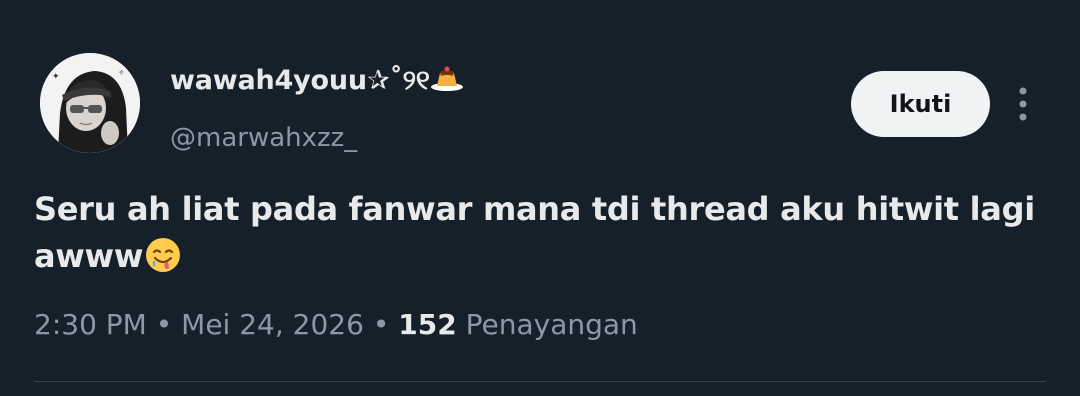  Describe the element at coordinates (447, 81) in the screenshot. I see `flan-emoji-icon` at that location.